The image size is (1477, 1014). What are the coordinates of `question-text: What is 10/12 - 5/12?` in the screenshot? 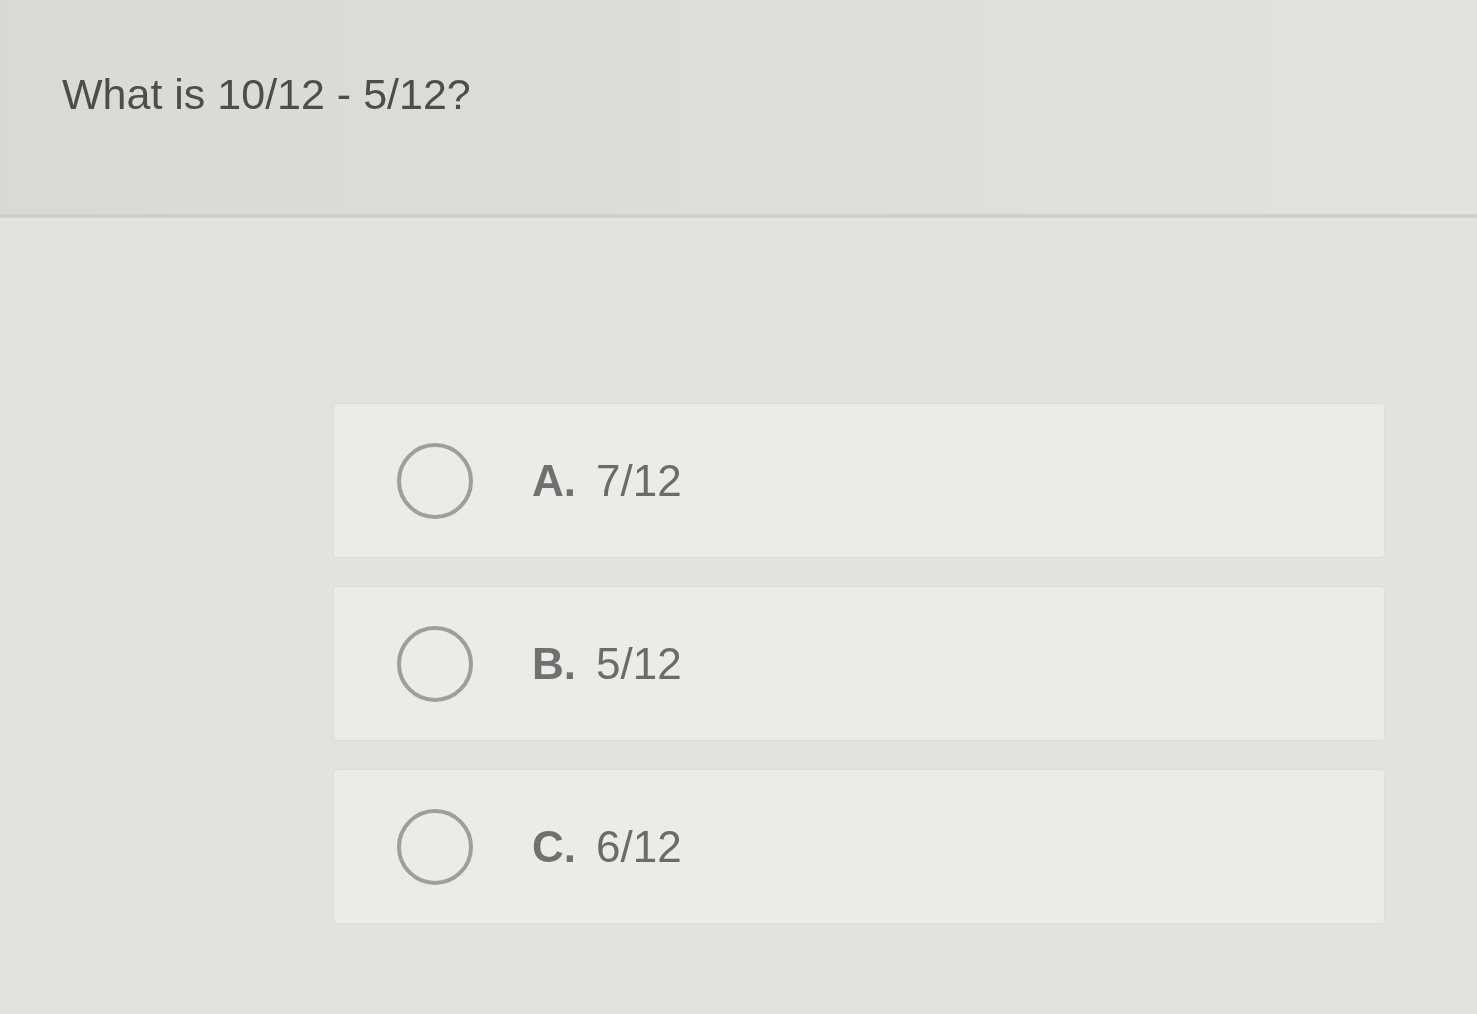 It's located at (266, 94).